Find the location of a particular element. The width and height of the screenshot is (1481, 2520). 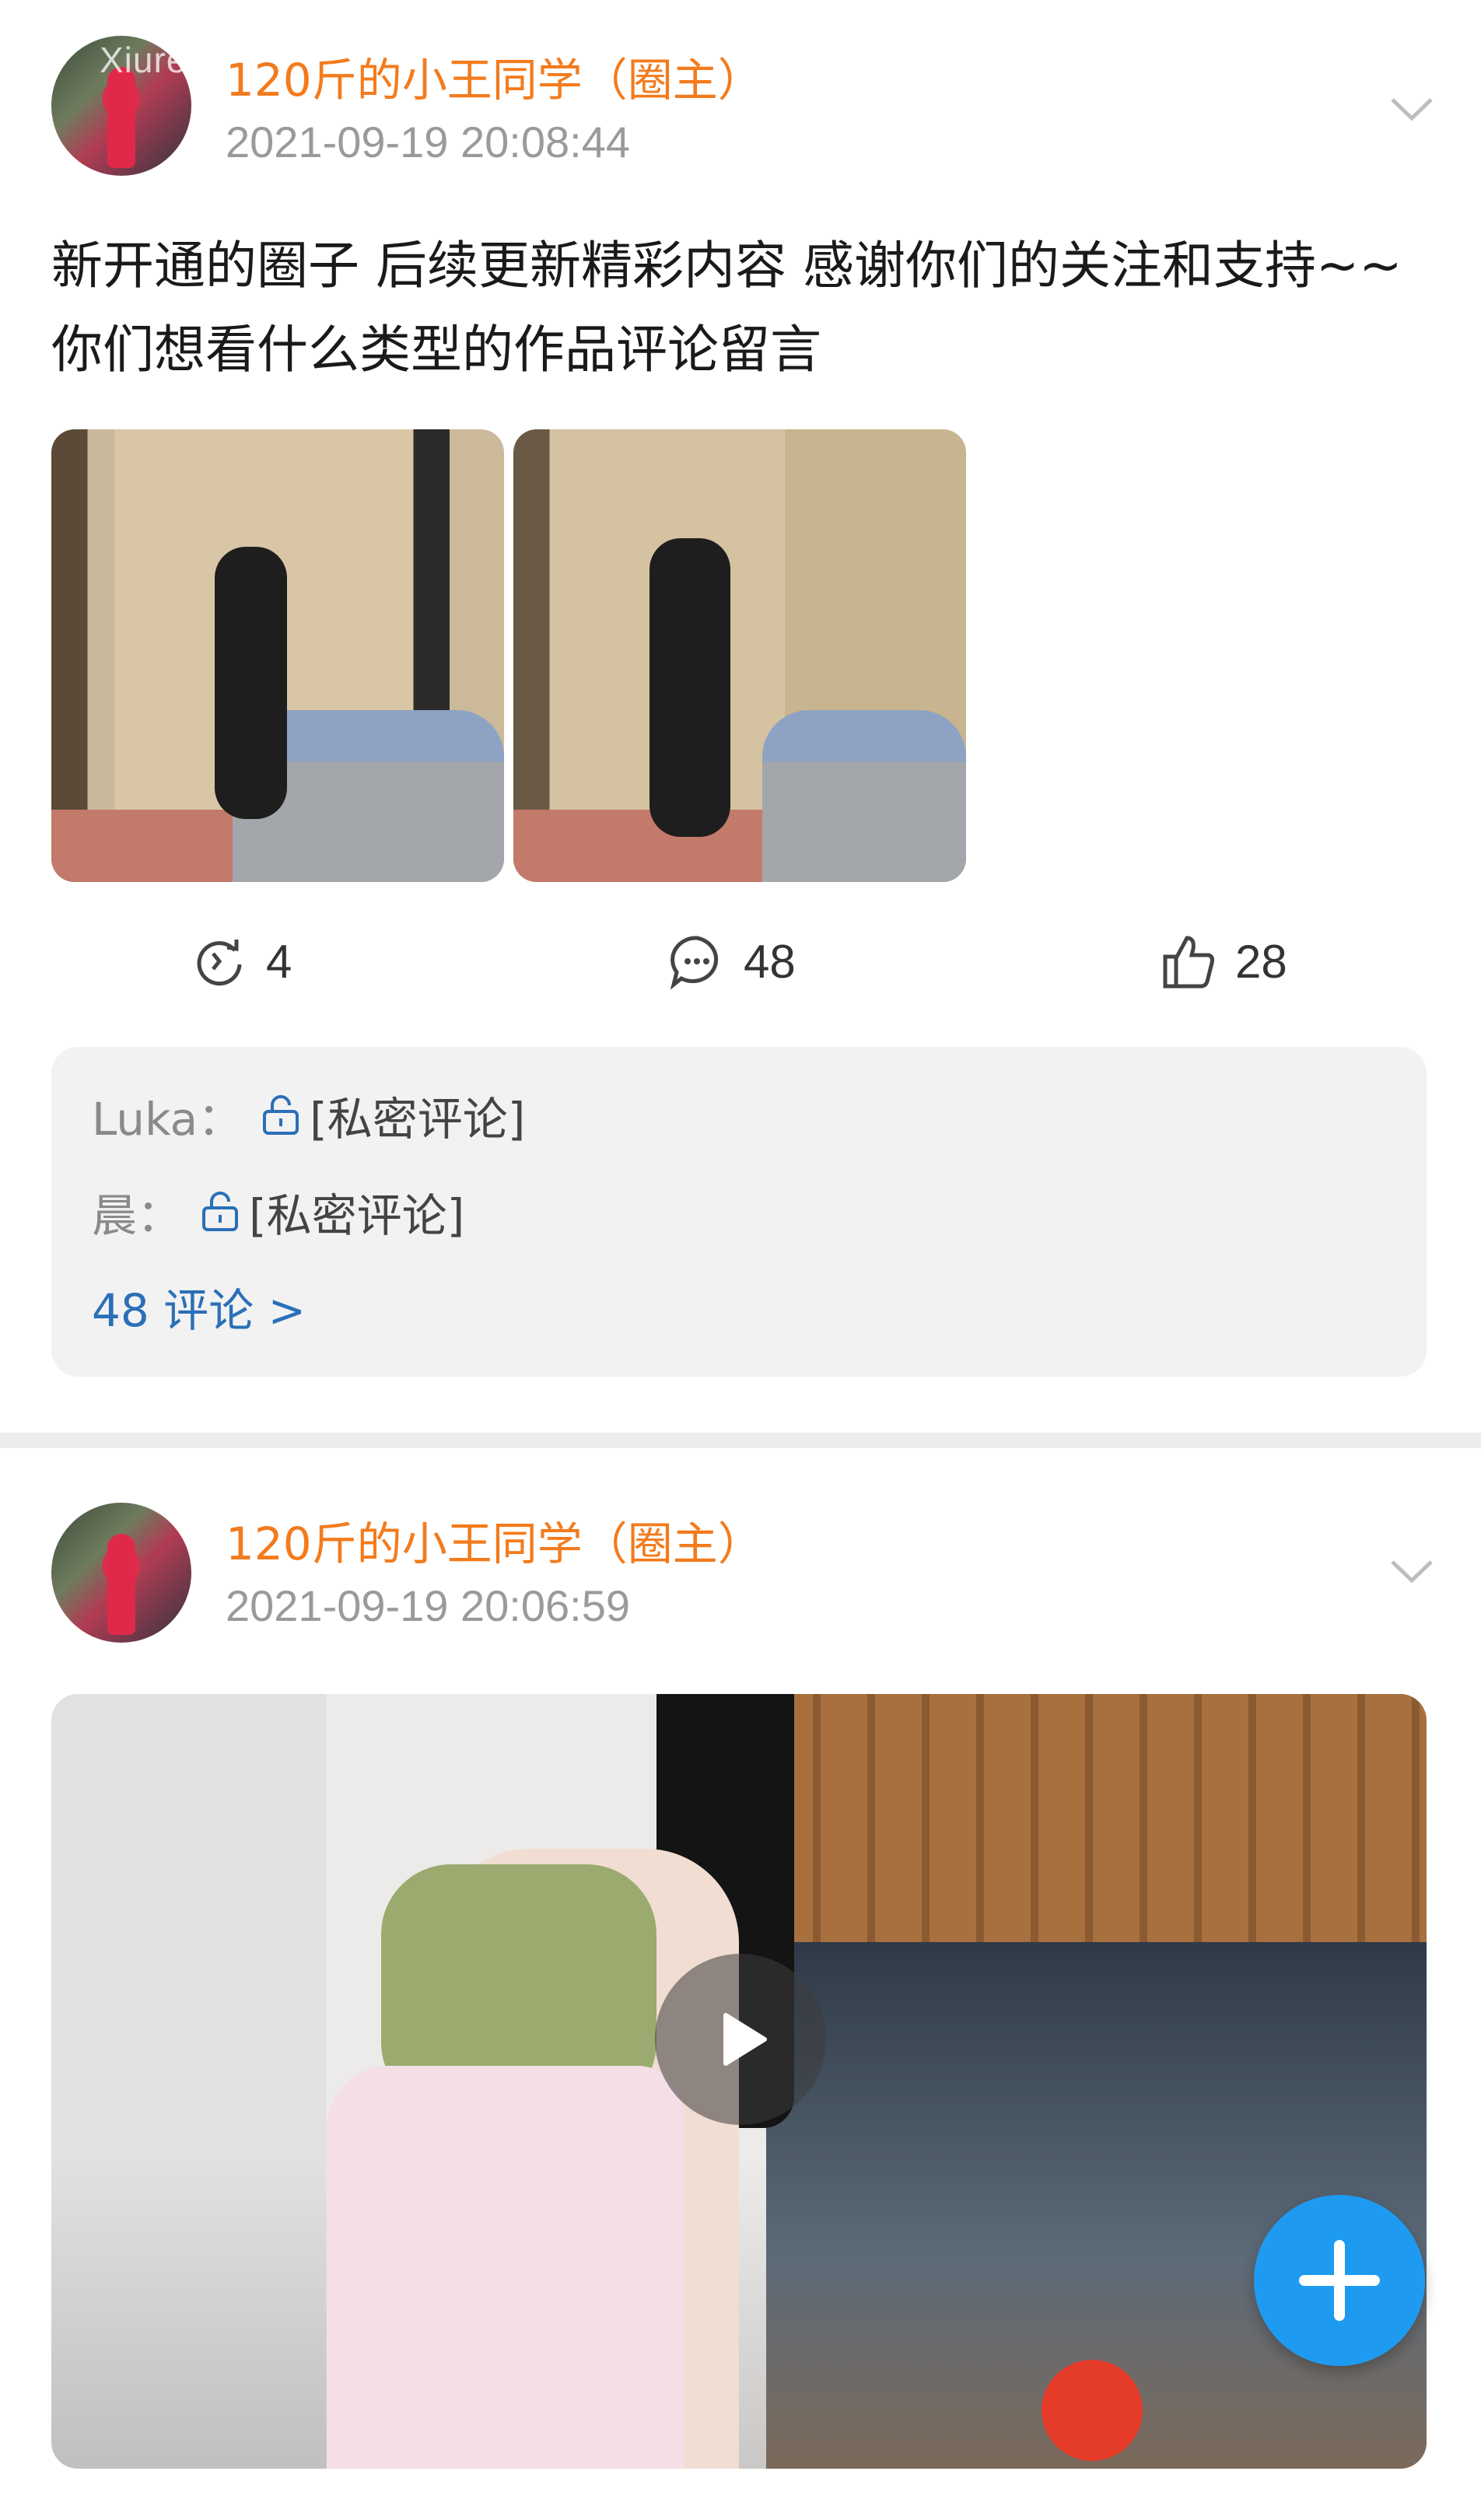

like-count: 28 is located at coordinates (1261, 962).